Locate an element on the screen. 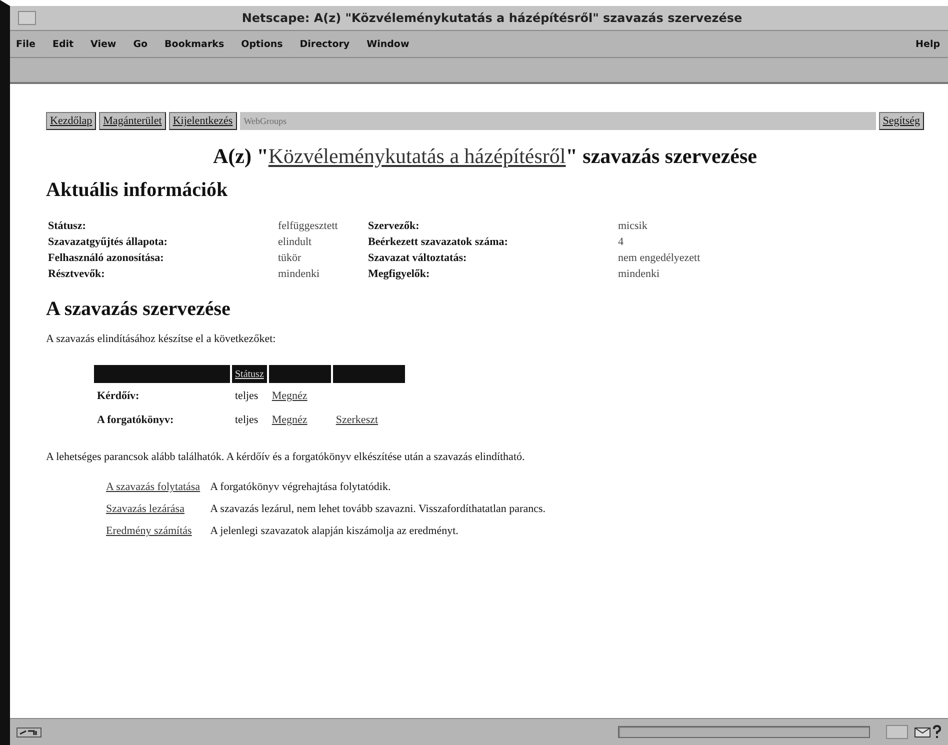  field-label: Szavazatgyűjtés állapota: is located at coordinates (108, 242).